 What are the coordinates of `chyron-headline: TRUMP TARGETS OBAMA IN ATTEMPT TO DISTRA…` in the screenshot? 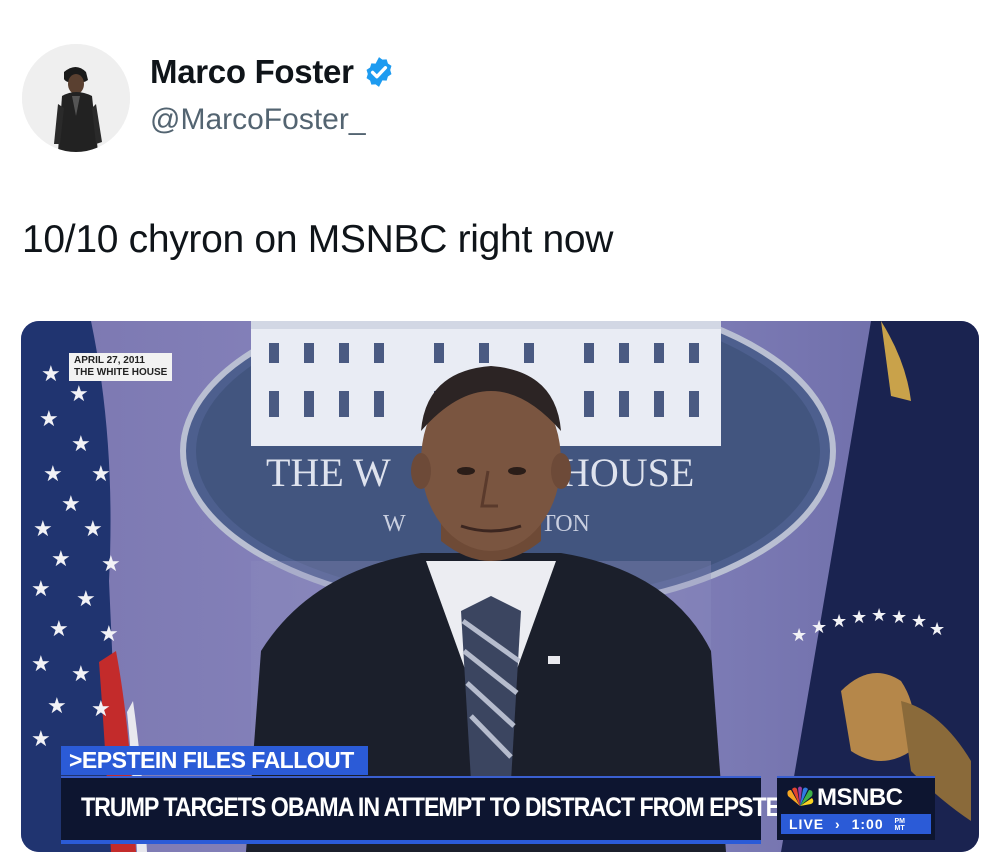 It's located at (441, 807).